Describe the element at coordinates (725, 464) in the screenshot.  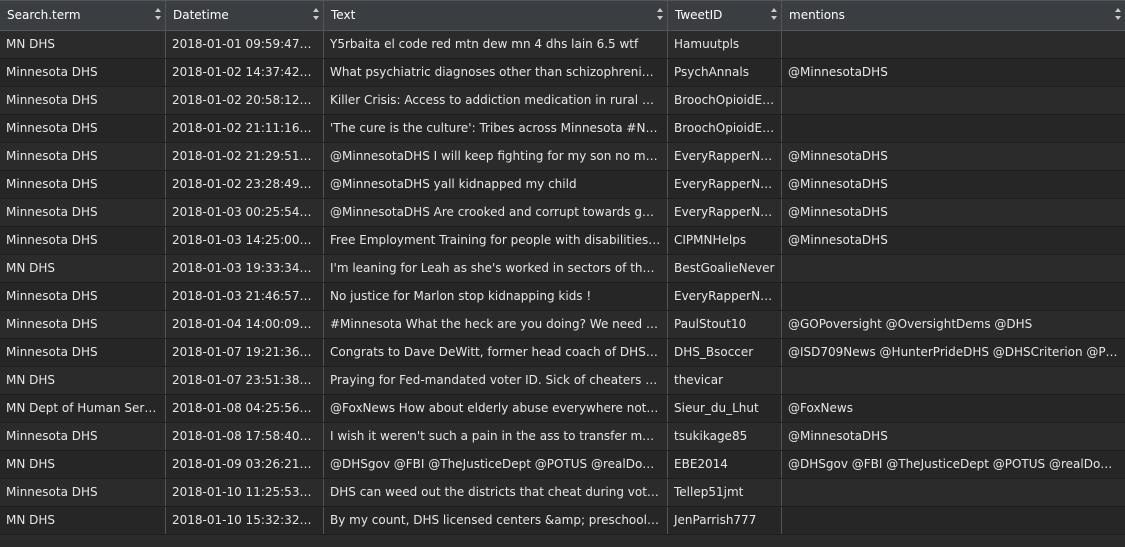
I see `cell-tweet-id: EBE2014` at that location.